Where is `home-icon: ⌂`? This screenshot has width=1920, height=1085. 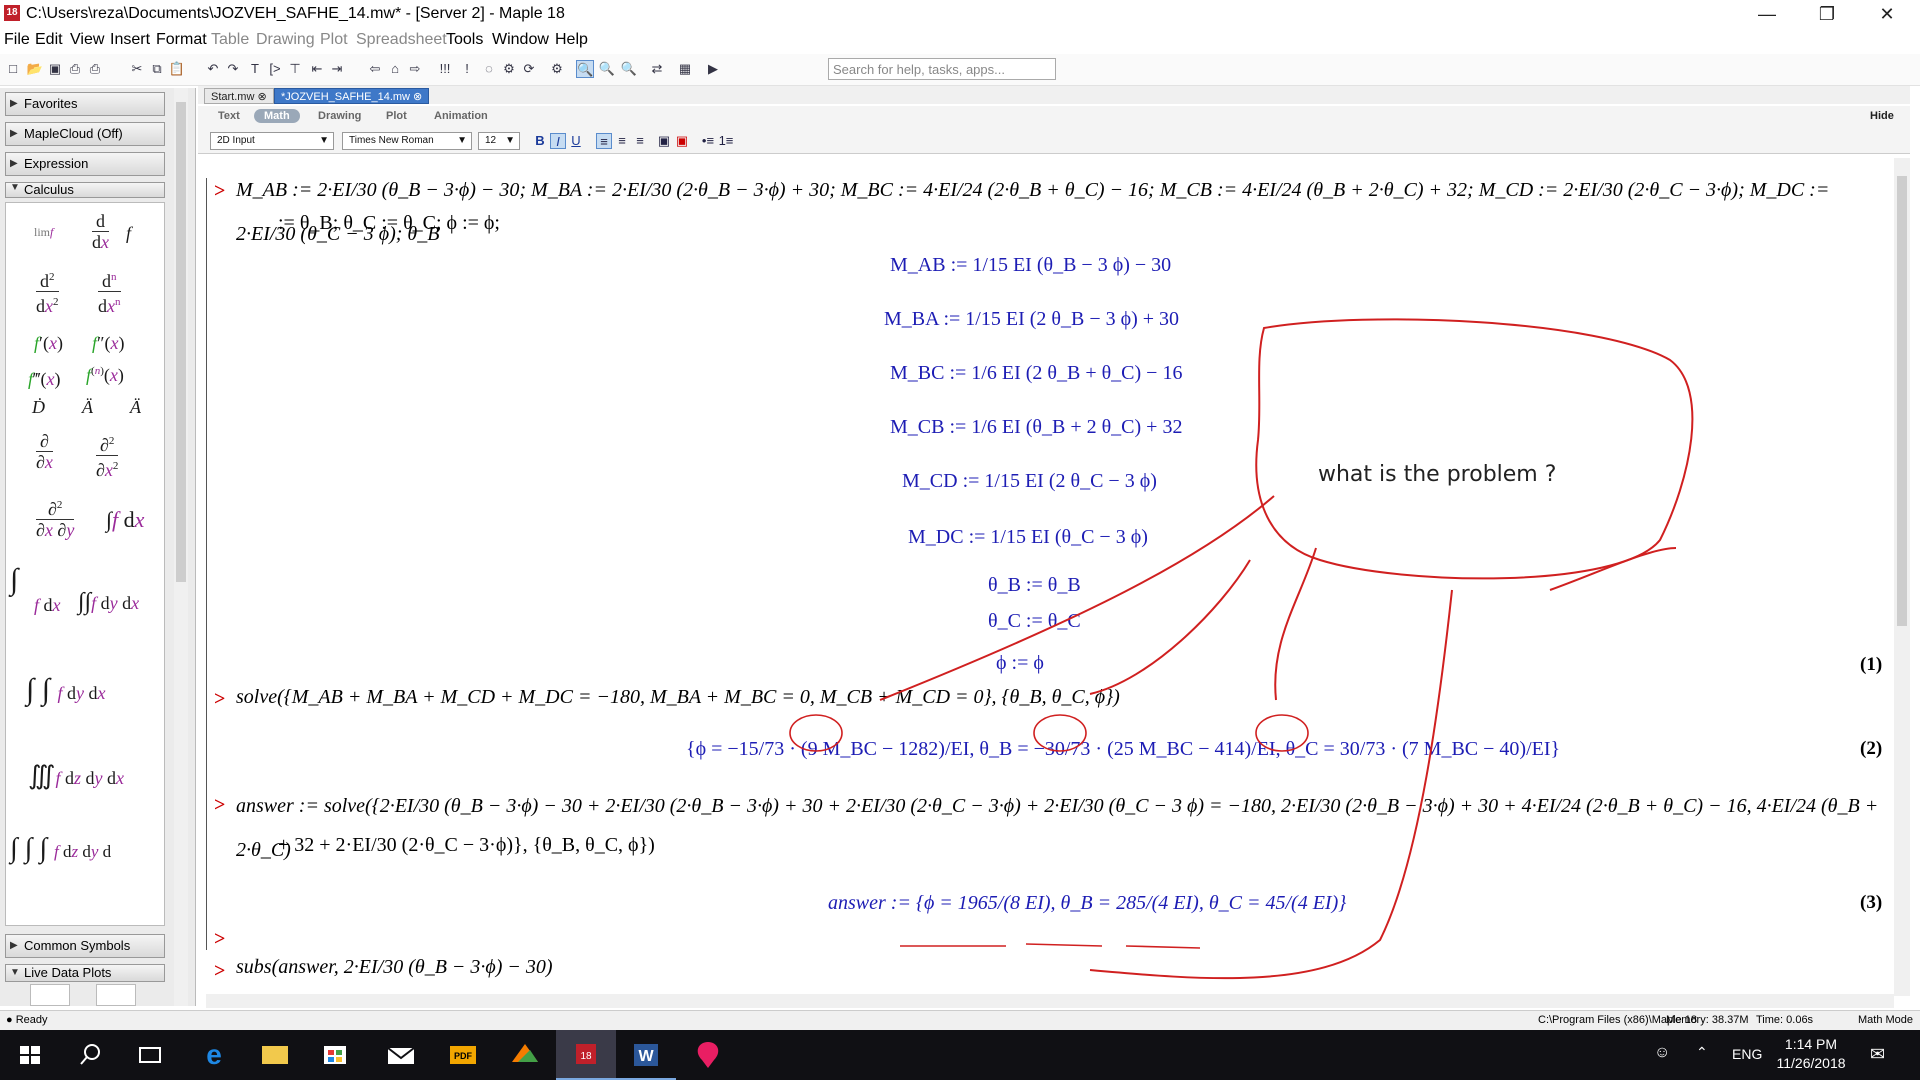
home-icon: ⌂ is located at coordinates (395, 69).